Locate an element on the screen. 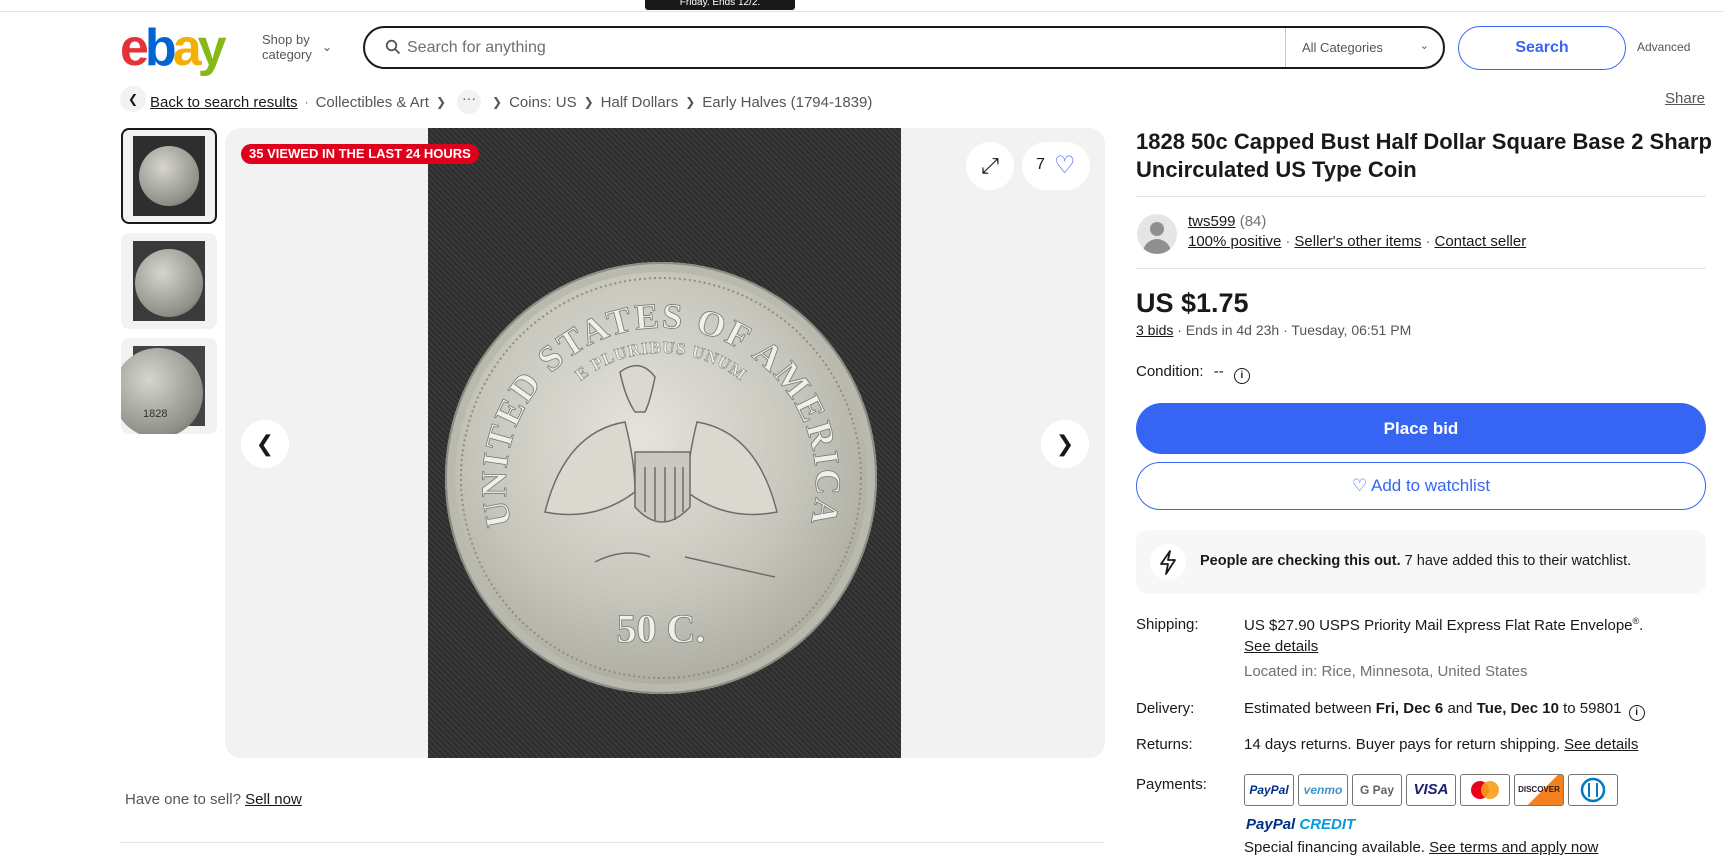  mastercard-logo-icon is located at coordinates (1485, 790).